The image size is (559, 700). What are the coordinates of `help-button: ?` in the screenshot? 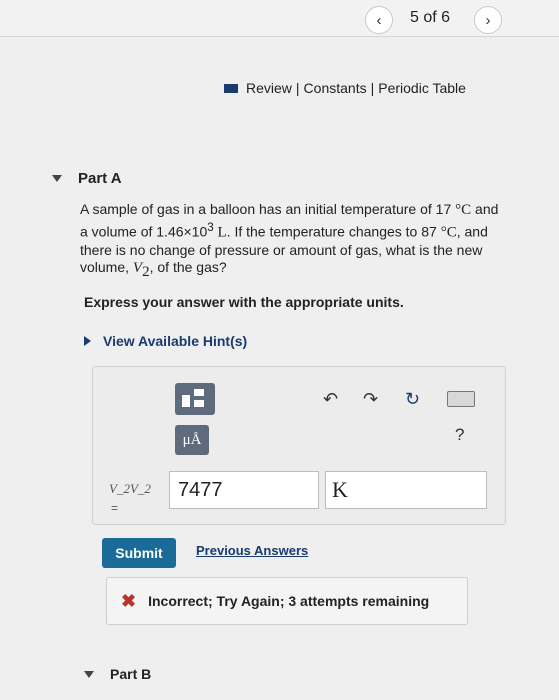 It's located at (459, 435).